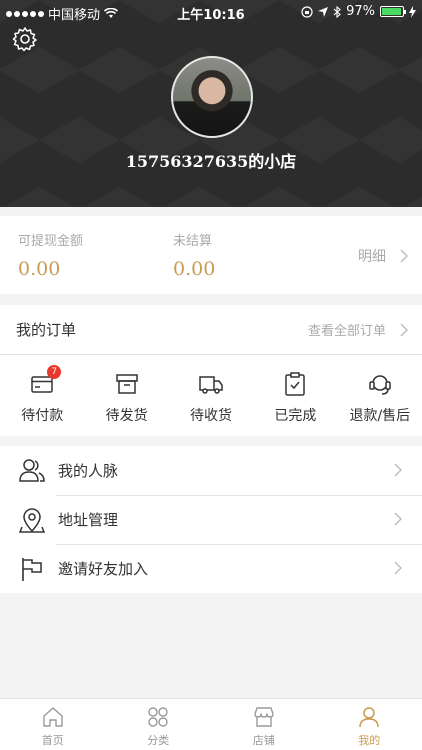 The image size is (422, 750). Describe the element at coordinates (193, 241) in the screenshot. I see `unsettled-label: 未结算` at that location.